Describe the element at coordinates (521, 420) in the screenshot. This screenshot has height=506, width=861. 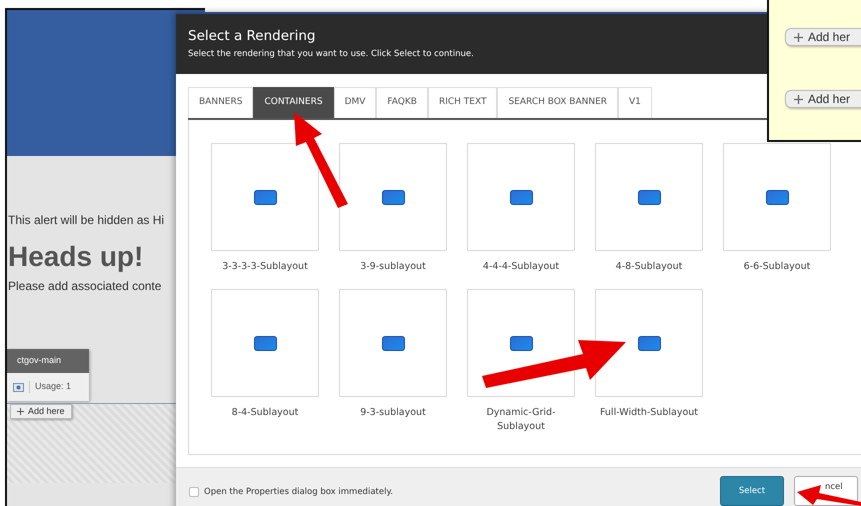
I see `rendering-label: Dynamic-Grid-Sublayout` at that location.